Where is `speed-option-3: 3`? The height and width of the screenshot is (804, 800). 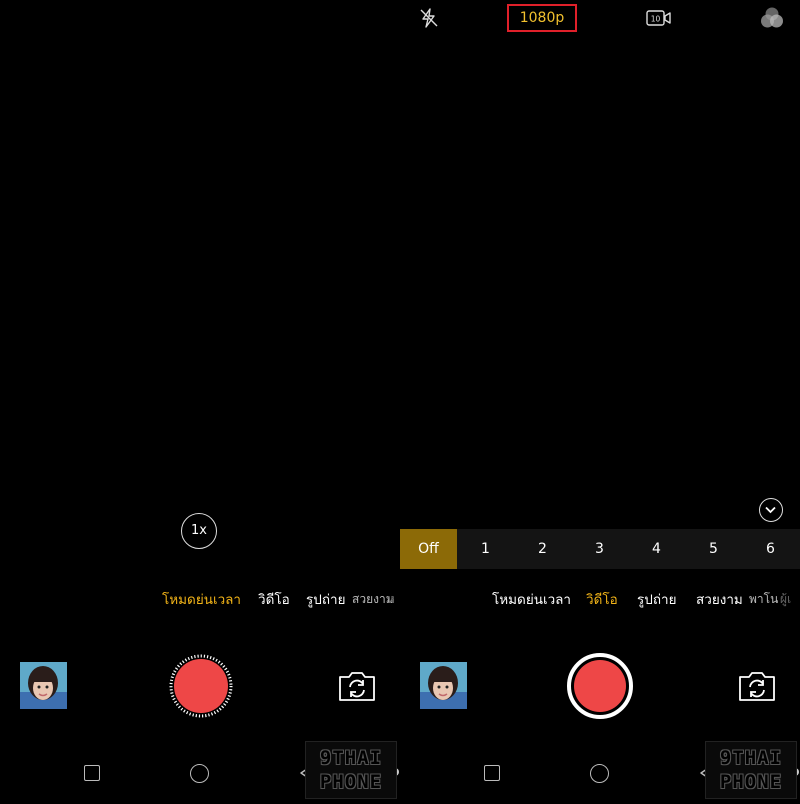 speed-option-3: 3 is located at coordinates (599, 549).